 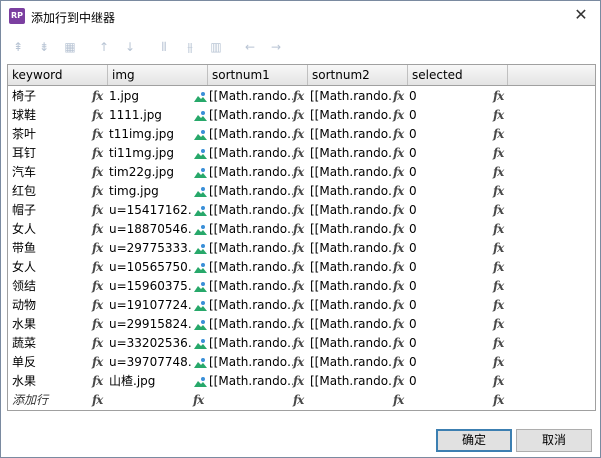 I want to click on cell-img: 山楂.jpg, so click(x=151, y=381).